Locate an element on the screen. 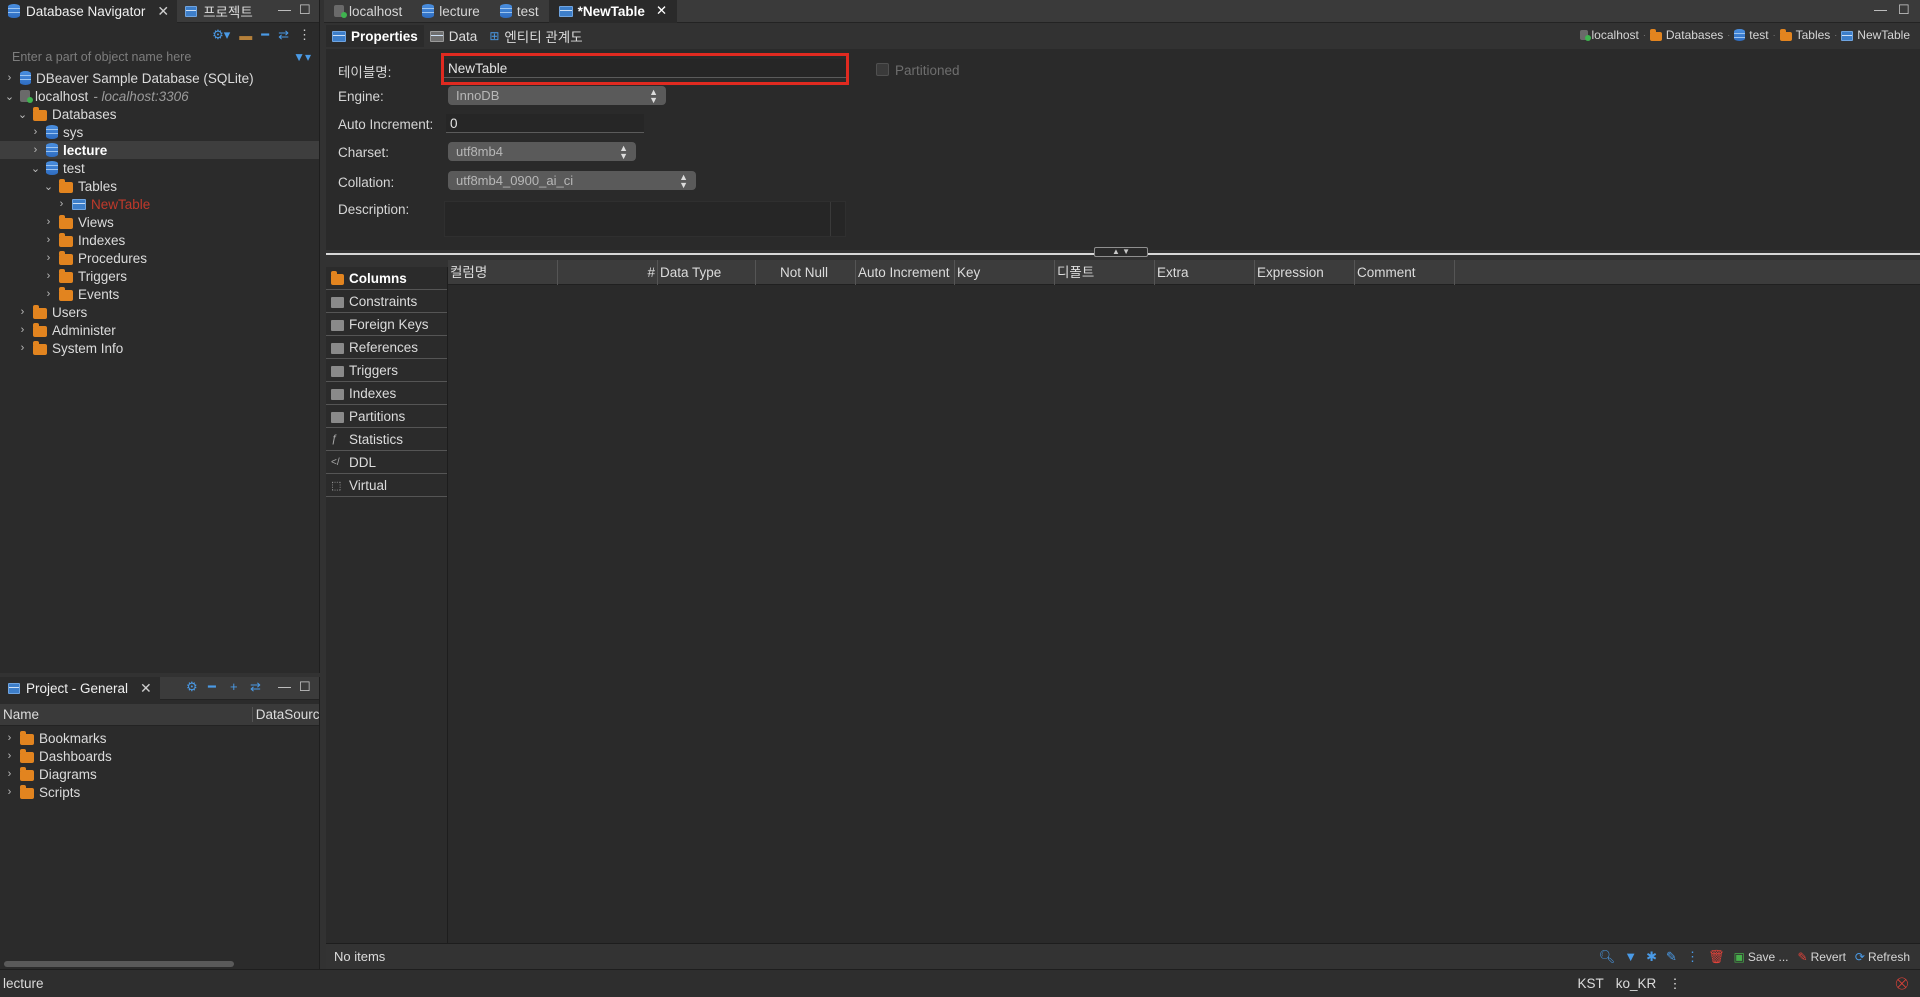 The image size is (1920, 997). tree-item-tables: ⌄ Tables is located at coordinates (159, 186).